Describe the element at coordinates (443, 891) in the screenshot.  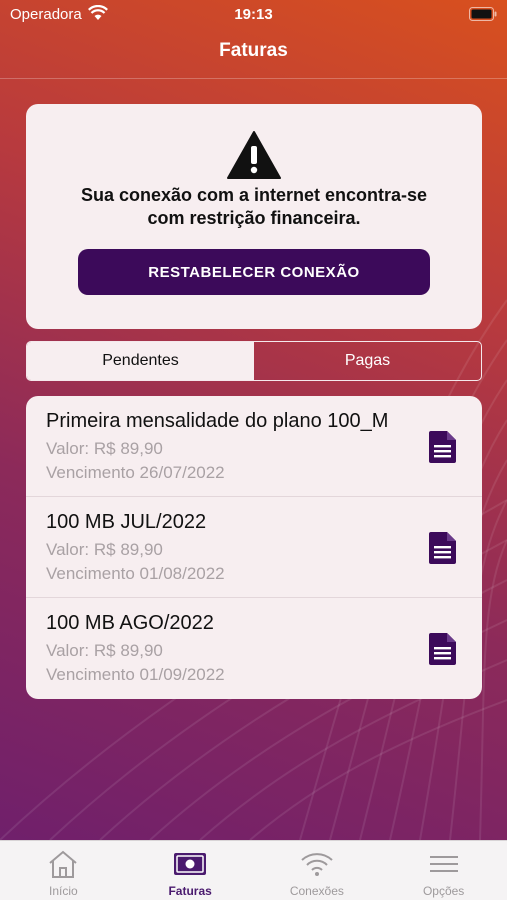
I see `tab-label-opcoes: Opções` at that location.